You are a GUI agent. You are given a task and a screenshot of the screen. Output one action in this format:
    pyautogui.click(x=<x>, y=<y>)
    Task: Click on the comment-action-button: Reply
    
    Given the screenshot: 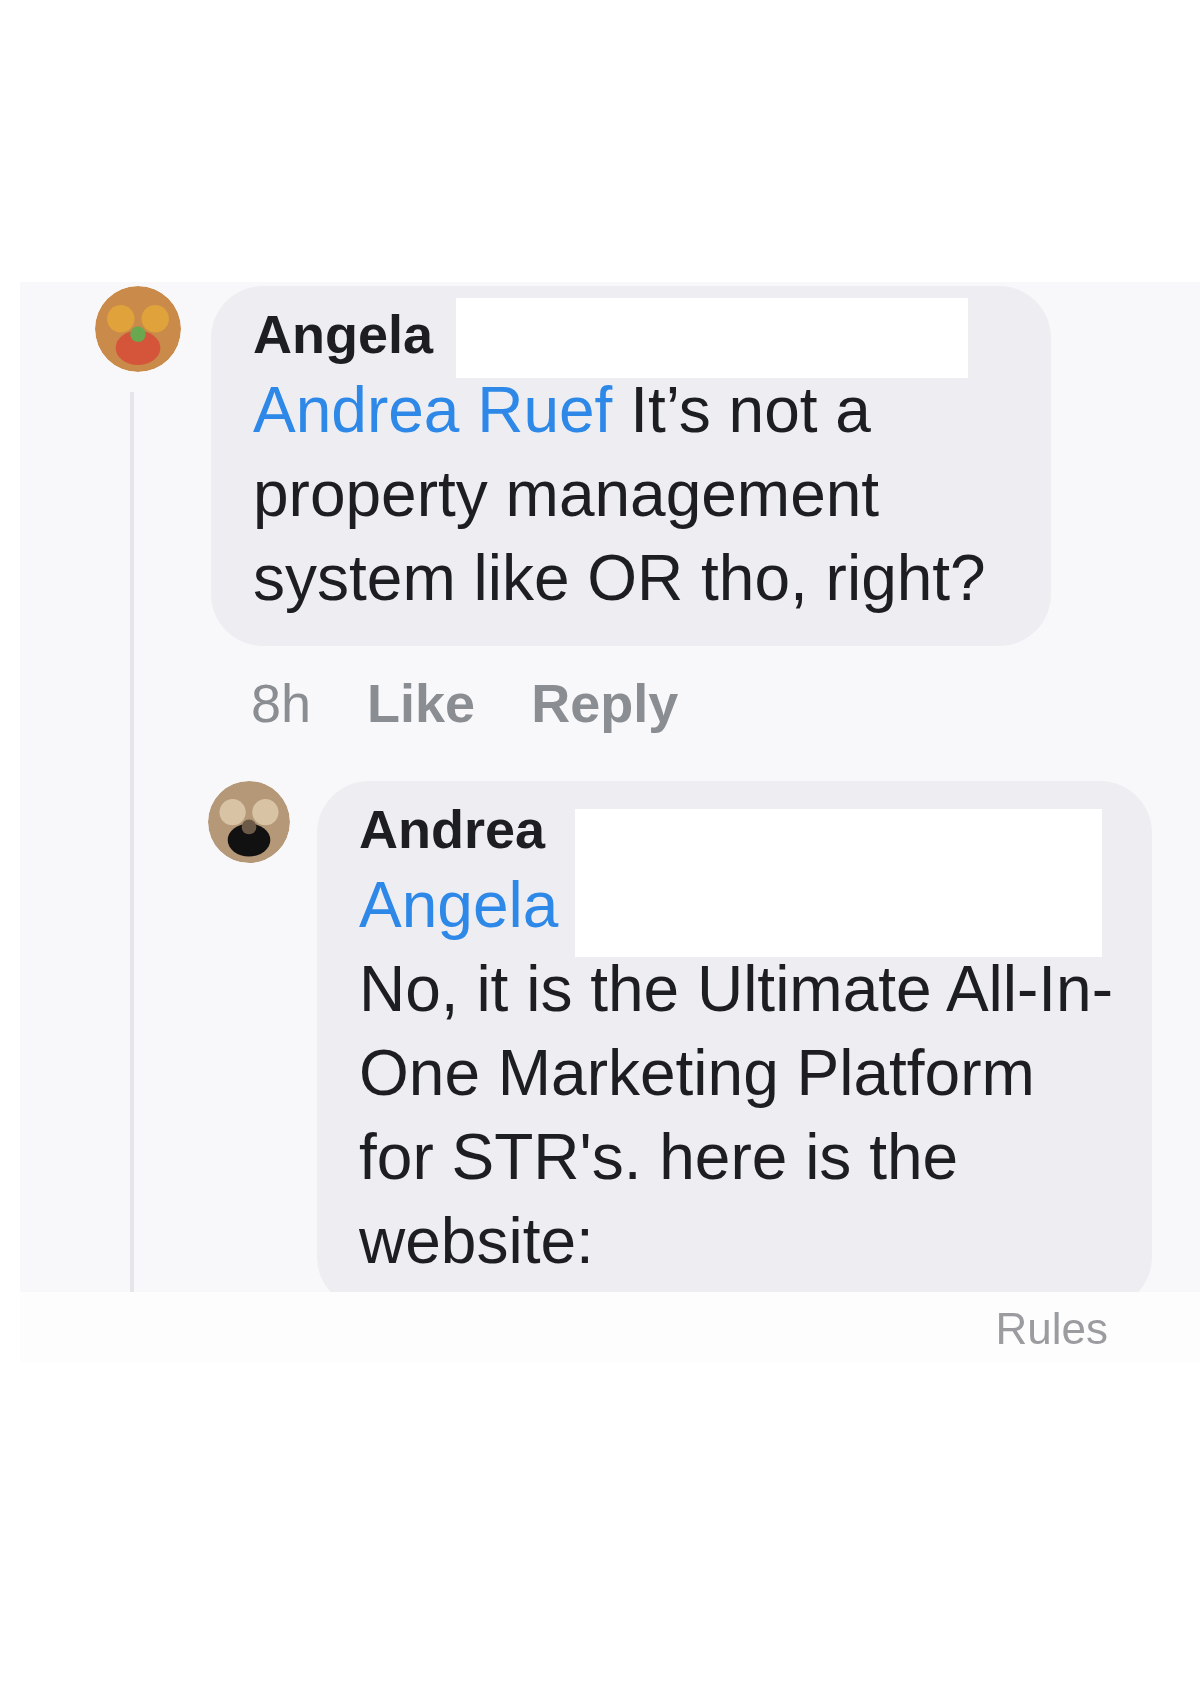 What is the action you would take?
    pyautogui.click(x=605, y=703)
    